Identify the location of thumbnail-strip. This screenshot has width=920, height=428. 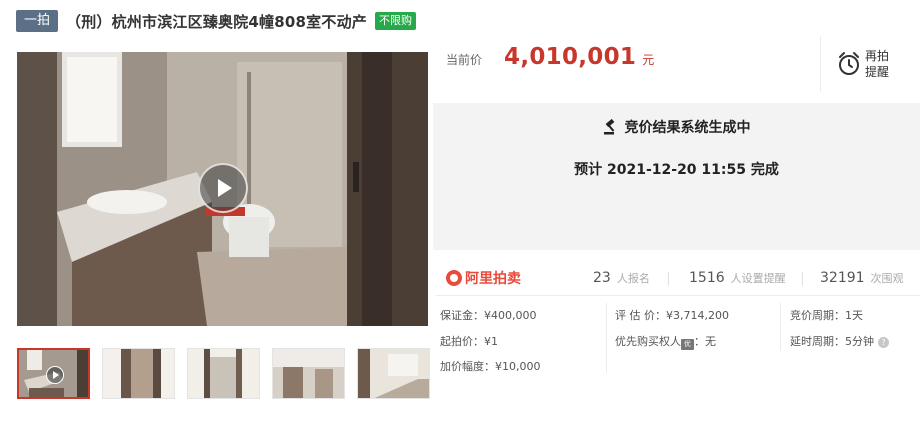
(223, 373).